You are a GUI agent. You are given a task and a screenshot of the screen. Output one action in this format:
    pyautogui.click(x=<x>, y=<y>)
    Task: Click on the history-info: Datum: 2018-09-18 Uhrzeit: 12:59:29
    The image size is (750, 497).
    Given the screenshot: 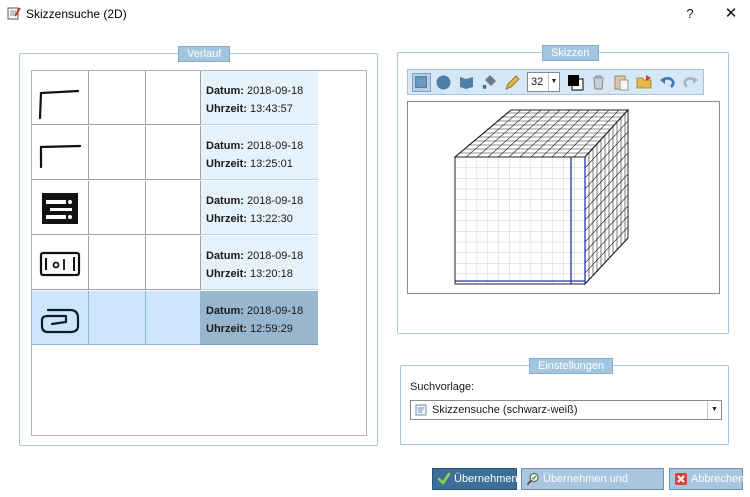 What is the action you would take?
    pyautogui.click(x=259, y=318)
    